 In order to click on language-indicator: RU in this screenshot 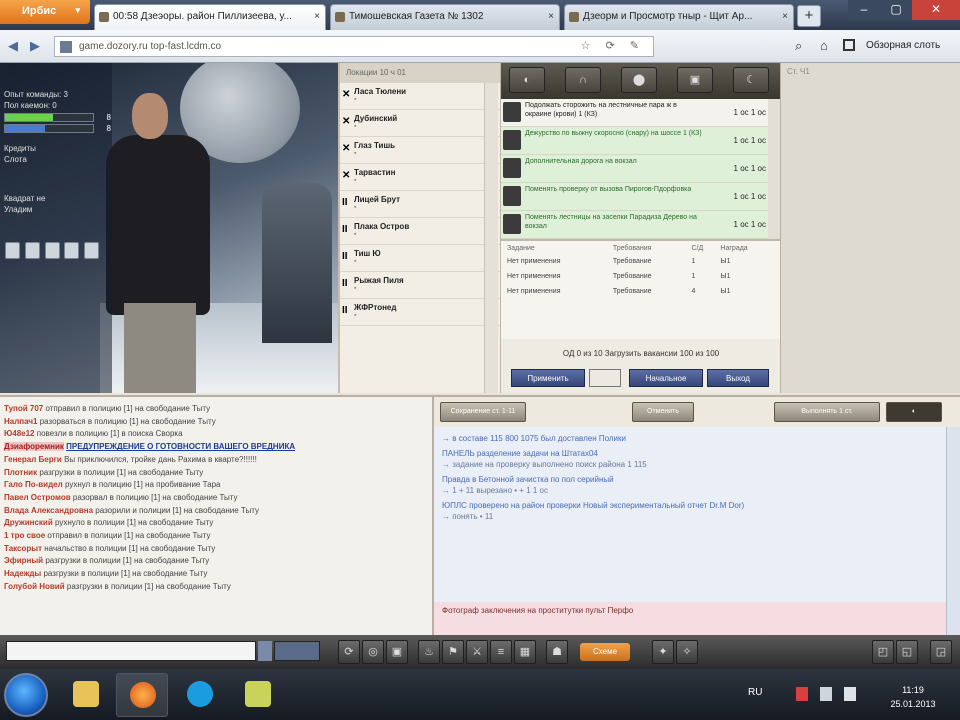, I will do `click(755, 692)`.